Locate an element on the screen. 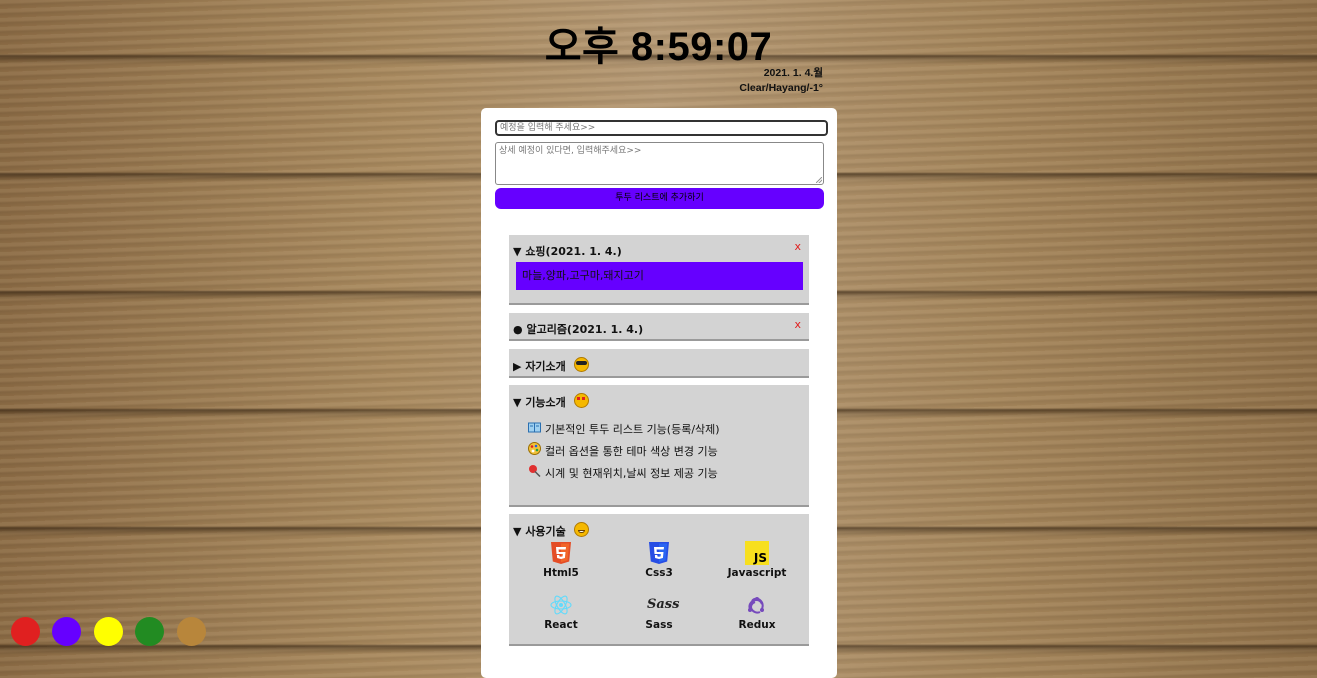  section-tech-toggle: ▼ 사용기술 is located at coordinates (551, 530).